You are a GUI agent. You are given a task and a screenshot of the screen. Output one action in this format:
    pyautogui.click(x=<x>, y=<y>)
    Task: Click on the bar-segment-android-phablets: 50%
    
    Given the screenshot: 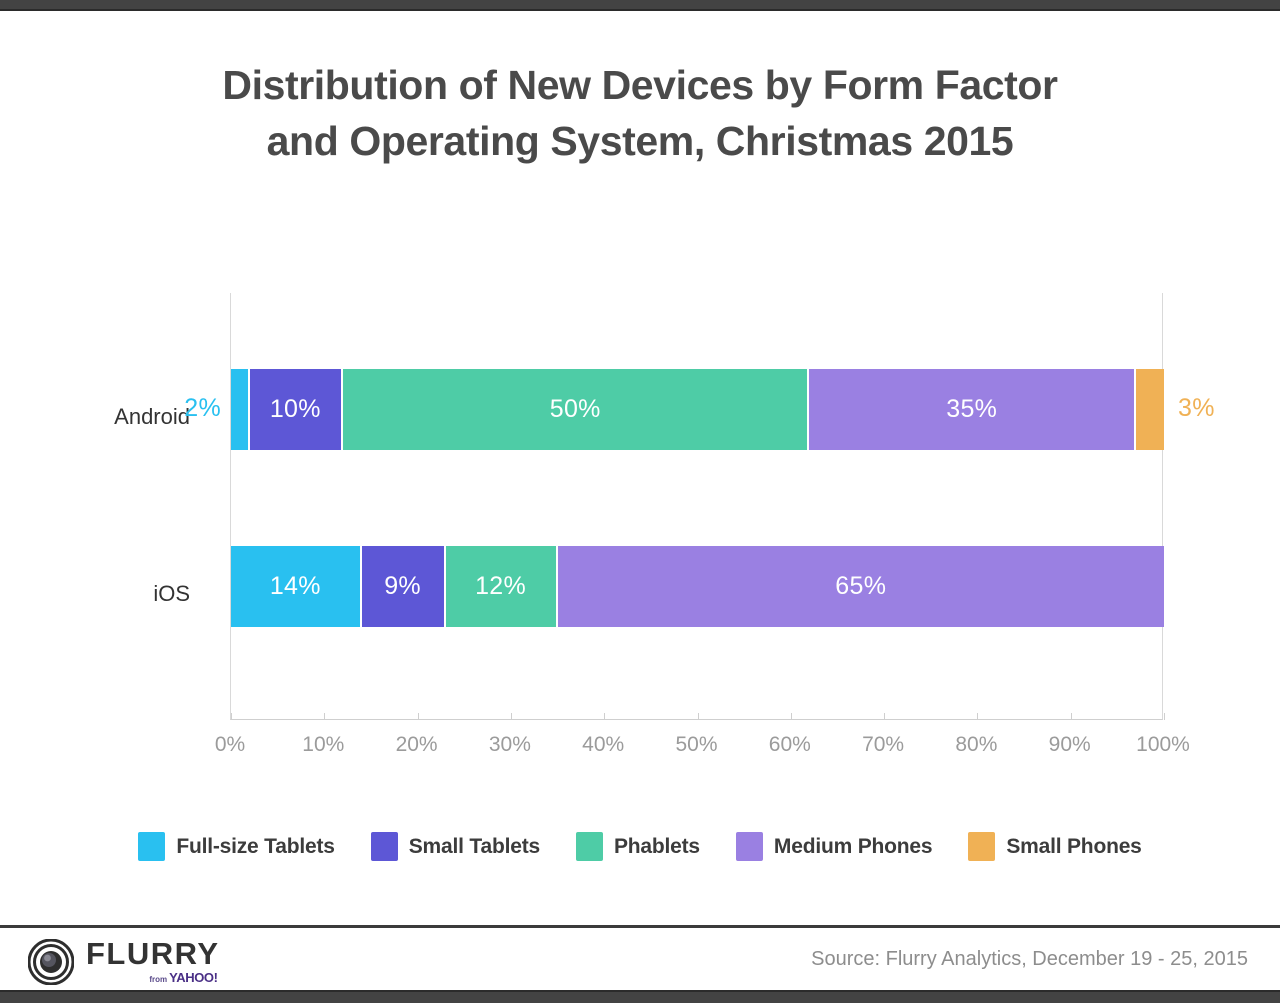 What is the action you would take?
    pyautogui.click(x=576, y=409)
    